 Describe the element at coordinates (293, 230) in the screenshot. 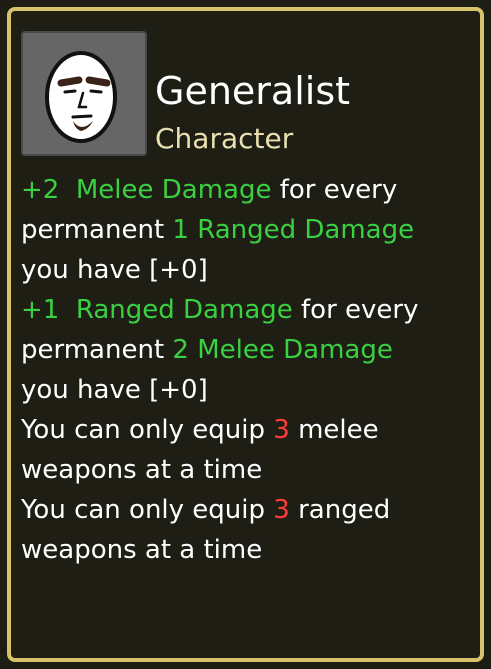

I see `stat-name: 1 Ranged Damage` at that location.